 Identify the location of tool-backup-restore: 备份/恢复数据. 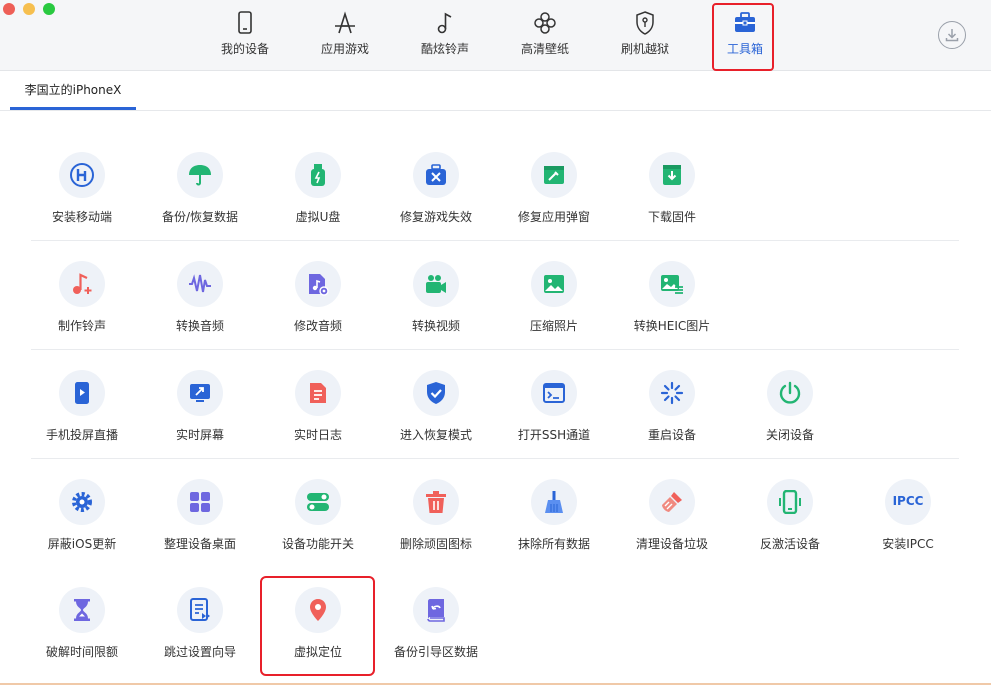
(200, 188).